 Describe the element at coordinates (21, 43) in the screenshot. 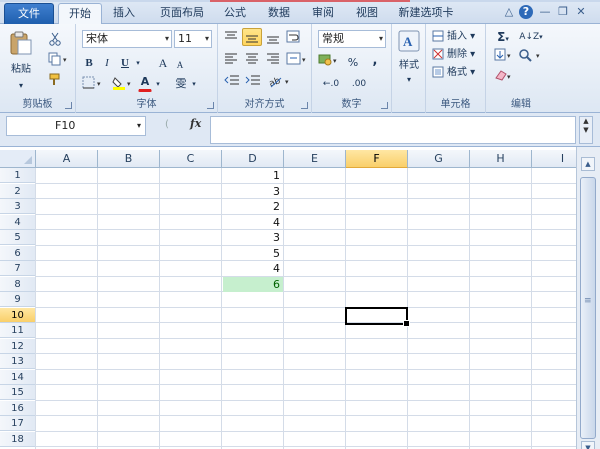

I see `paste-icon` at that location.